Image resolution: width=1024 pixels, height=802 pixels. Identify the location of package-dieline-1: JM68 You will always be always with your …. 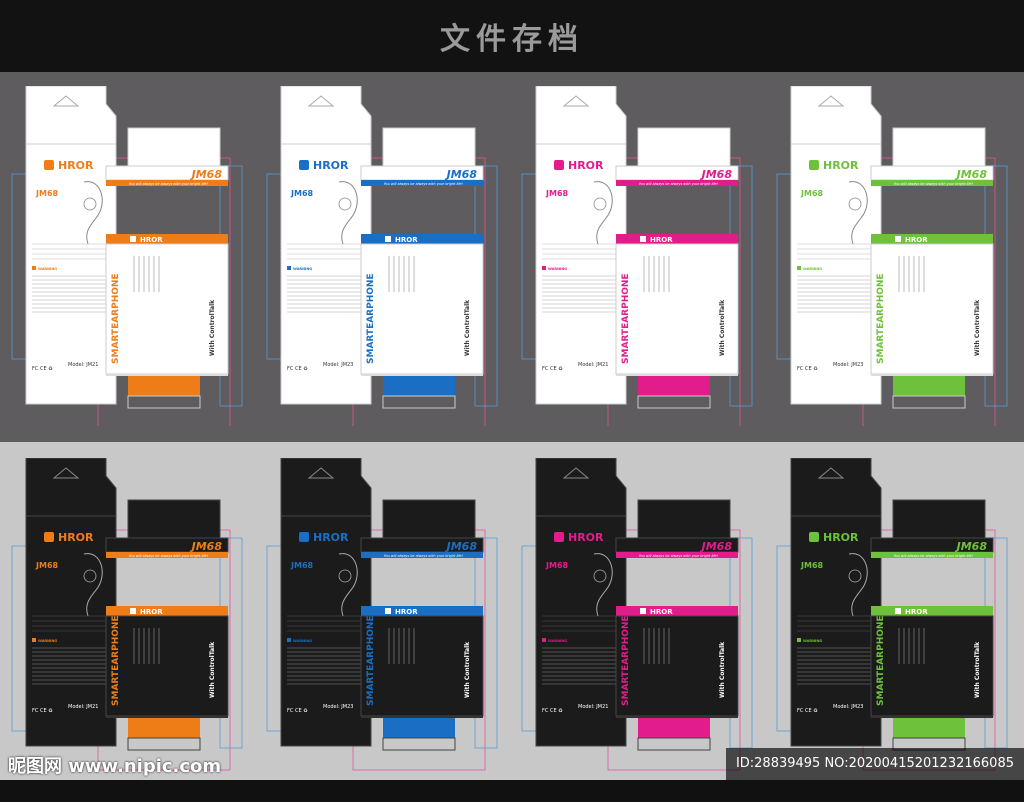
(127, 257).